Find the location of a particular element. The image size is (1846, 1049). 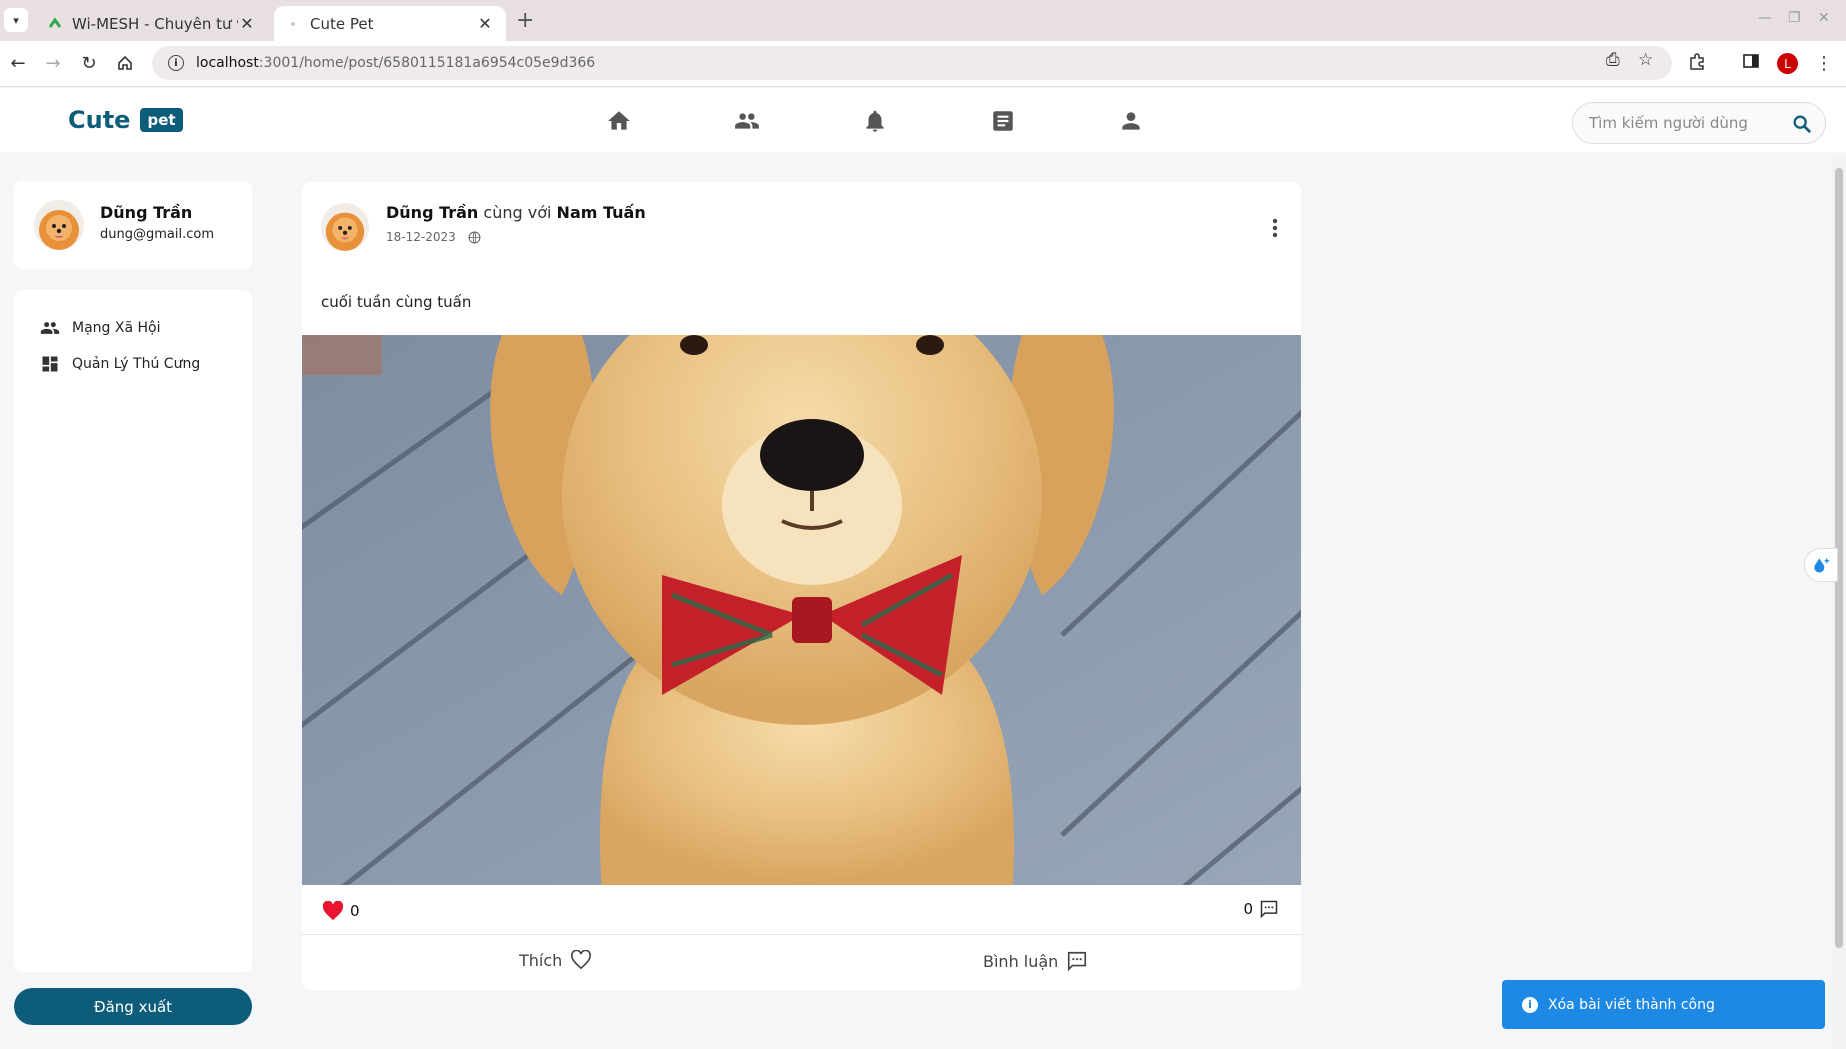

profile-card: Dũng Trần dung@gmail.com is located at coordinates (133, 225).